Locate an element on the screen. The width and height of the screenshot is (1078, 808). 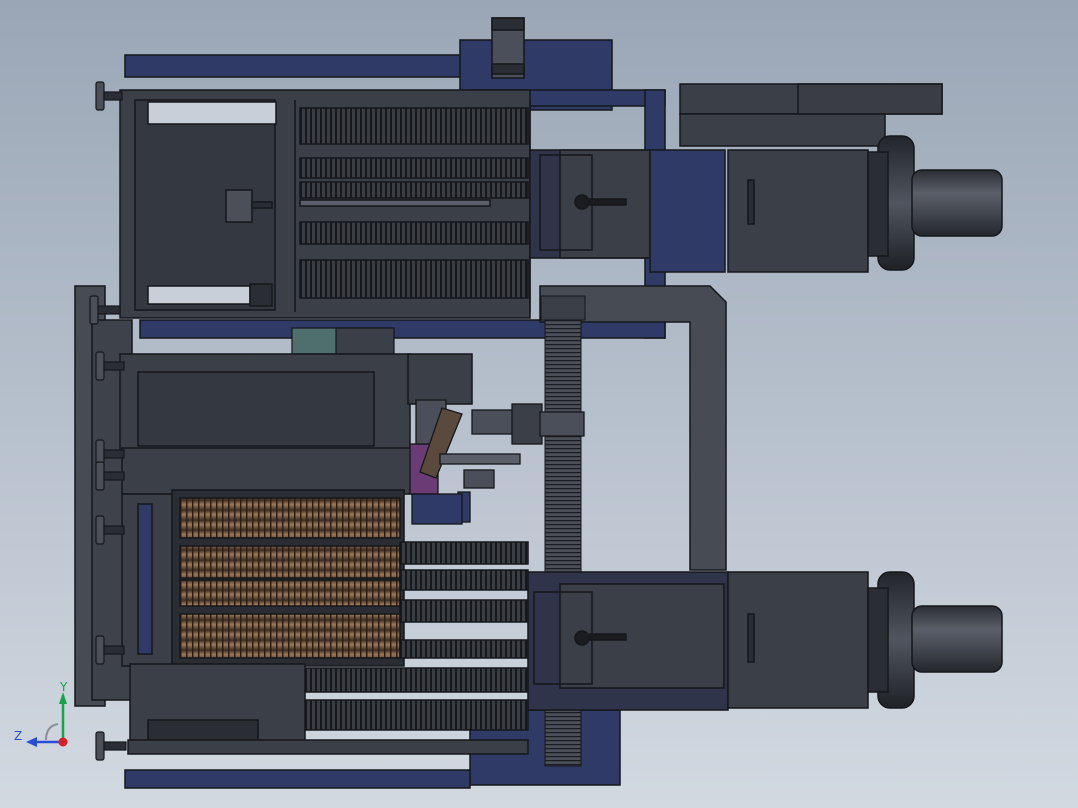
z-axis-label: Z is located at coordinates (18, 736).